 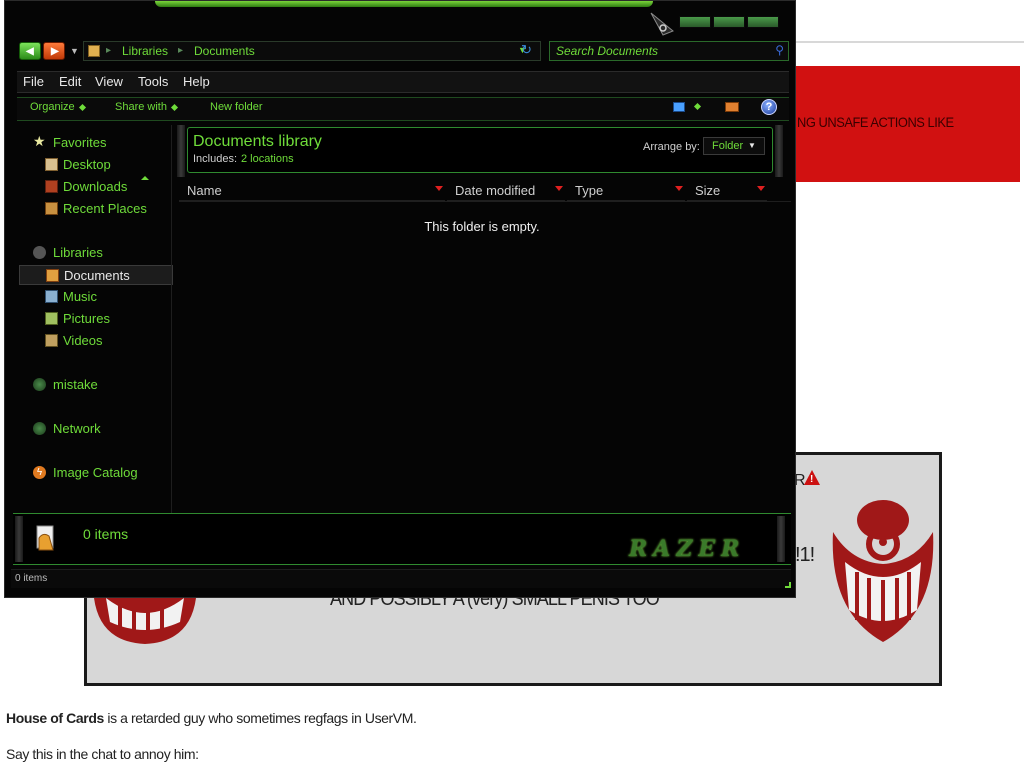 What do you see at coordinates (153, 81) in the screenshot?
I see `menu-tools: Tools` at bounding box center [153, 81].